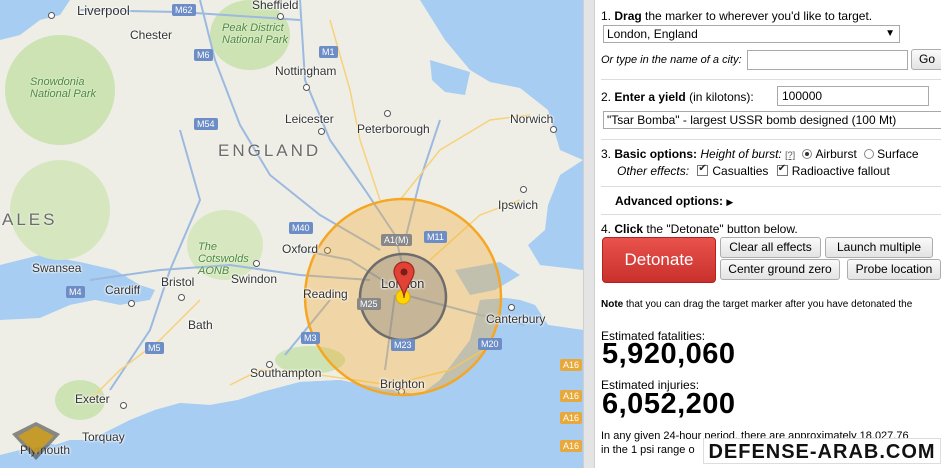 The width and height of the screenshot is (941, 468). I want to click on target-marker-icon, so click(404, 280).